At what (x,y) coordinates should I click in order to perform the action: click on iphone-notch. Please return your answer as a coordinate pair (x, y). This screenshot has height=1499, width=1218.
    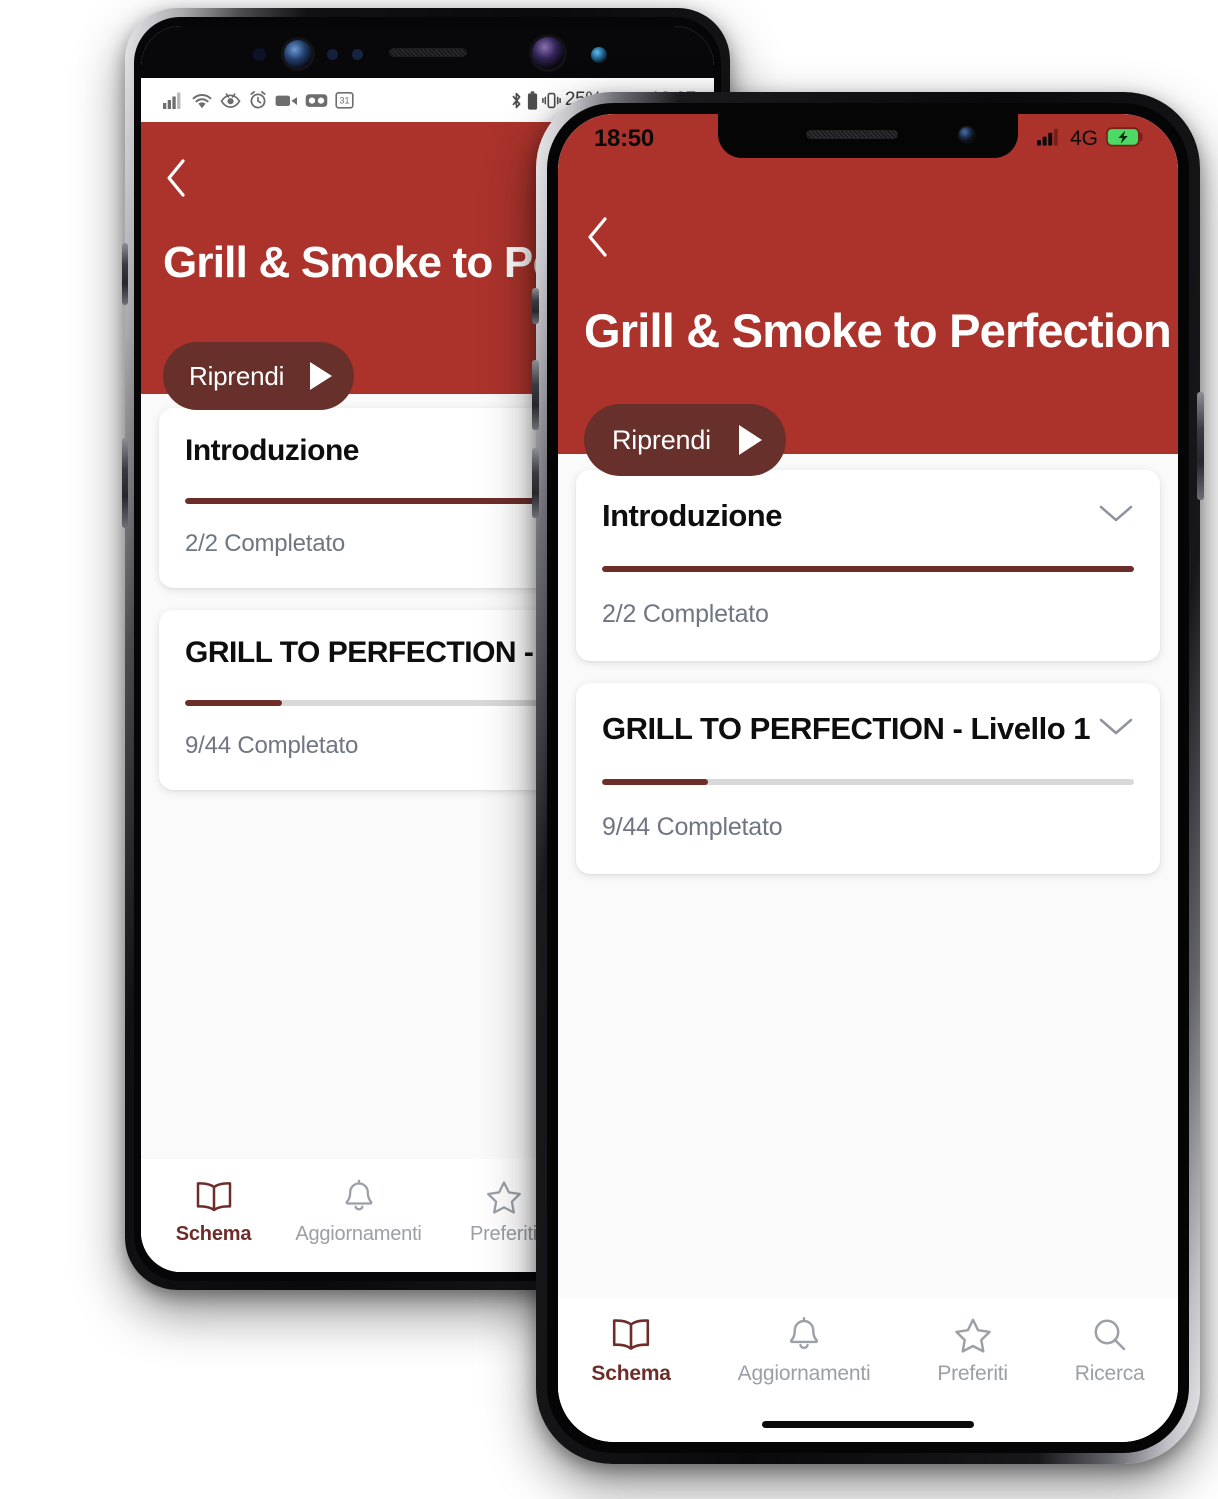
    Looking at the image, I should click on (868, 136).